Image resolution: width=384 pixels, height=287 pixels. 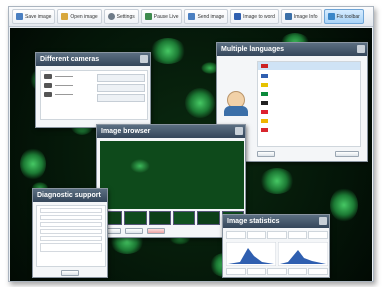 What do you see at coordinates (125, 16) in the screenshot?
I see `settings-label: Settings` at bounding box center [125, 16].